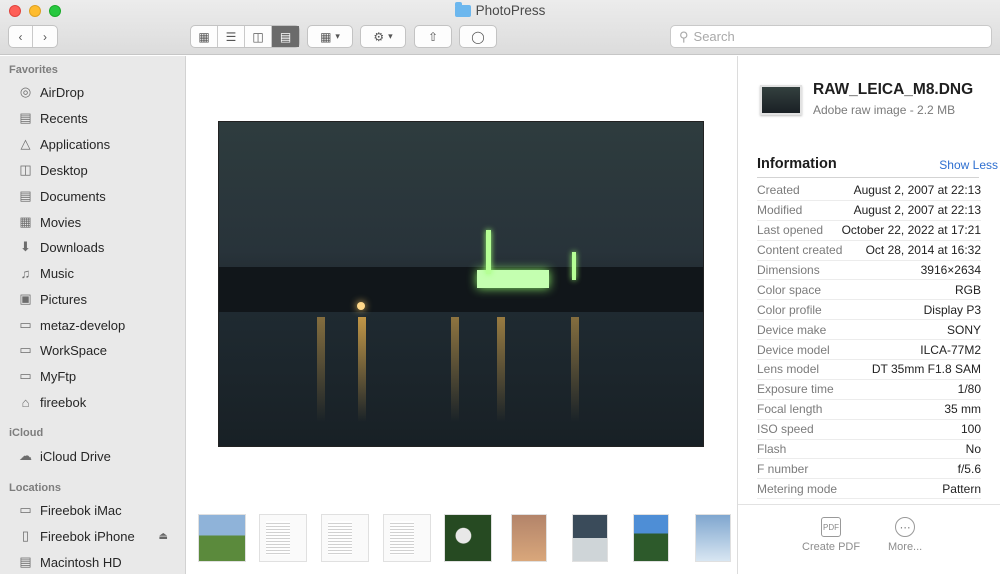  I want to click on icloud-heading: iCloud, so click(26, 433).